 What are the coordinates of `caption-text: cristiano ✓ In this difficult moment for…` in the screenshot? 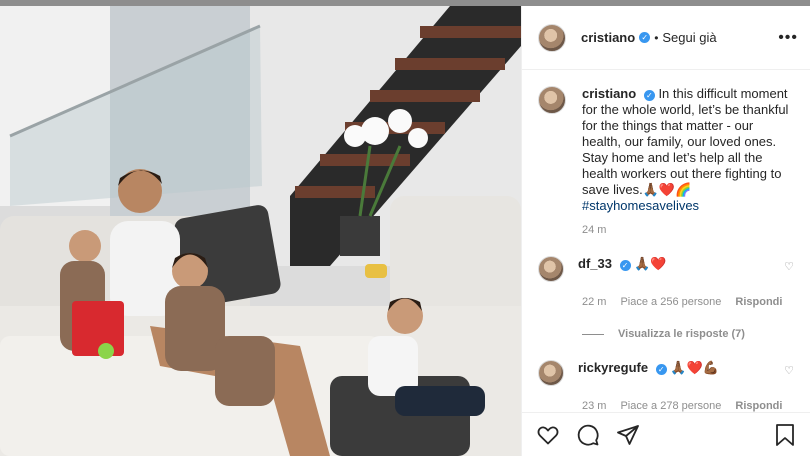 It's located at (688, 150).